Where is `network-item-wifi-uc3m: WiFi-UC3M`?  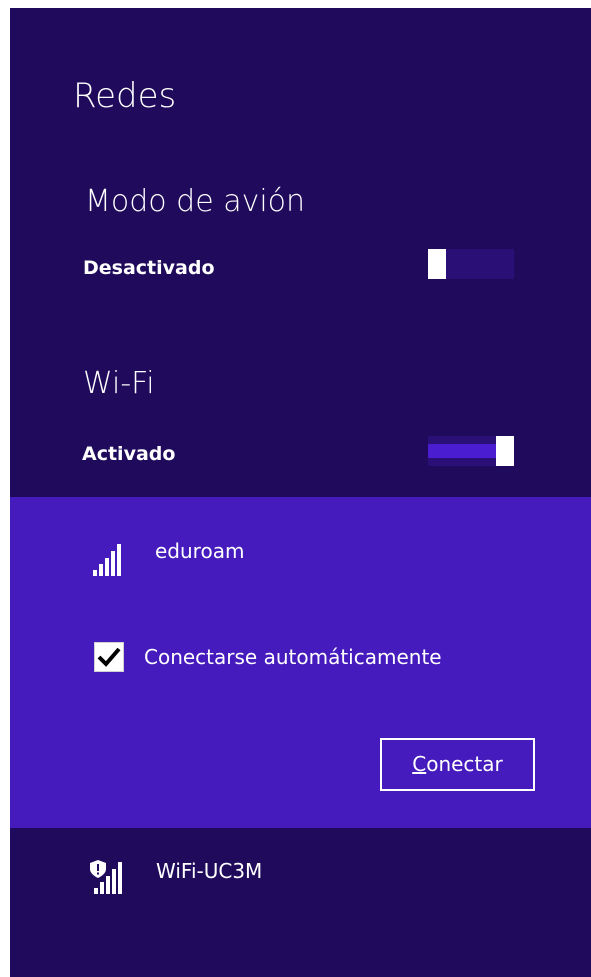
network-item-wifi-uc3m: WiFi-UC3M is located at coordinates (300, 873).